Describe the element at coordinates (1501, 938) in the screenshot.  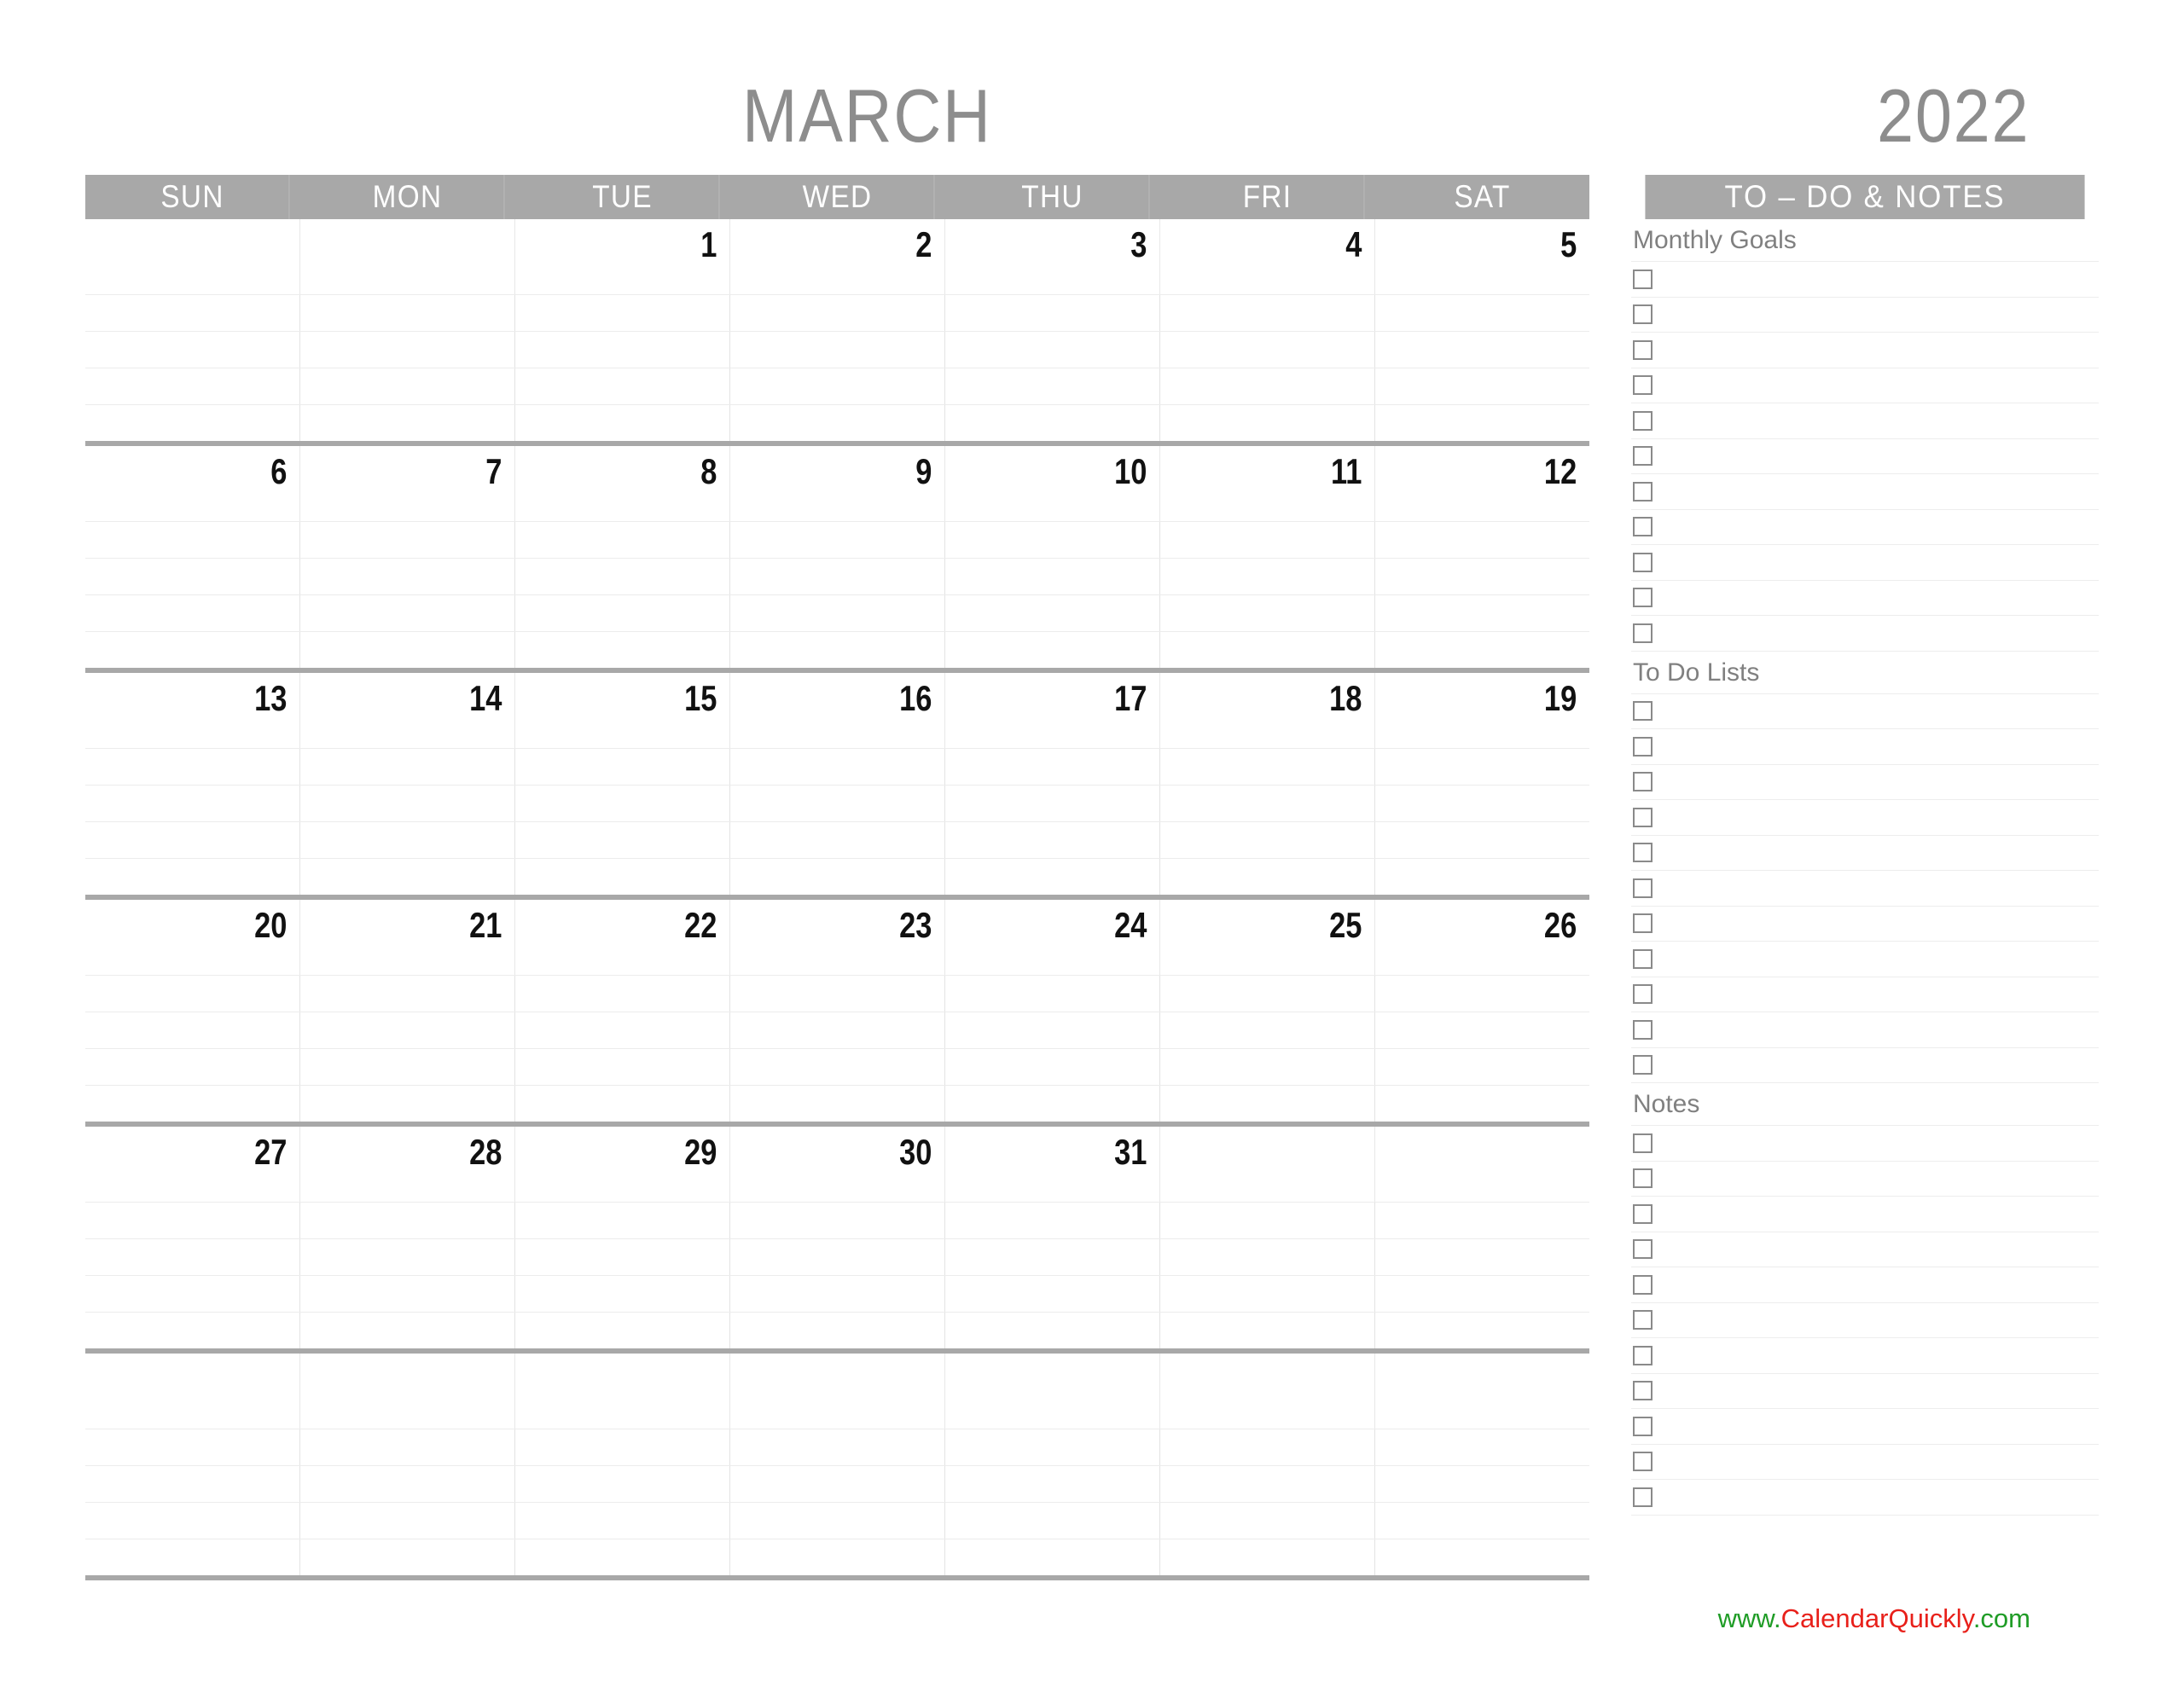
I see `calendar-day-cell-26: 26` at that location.